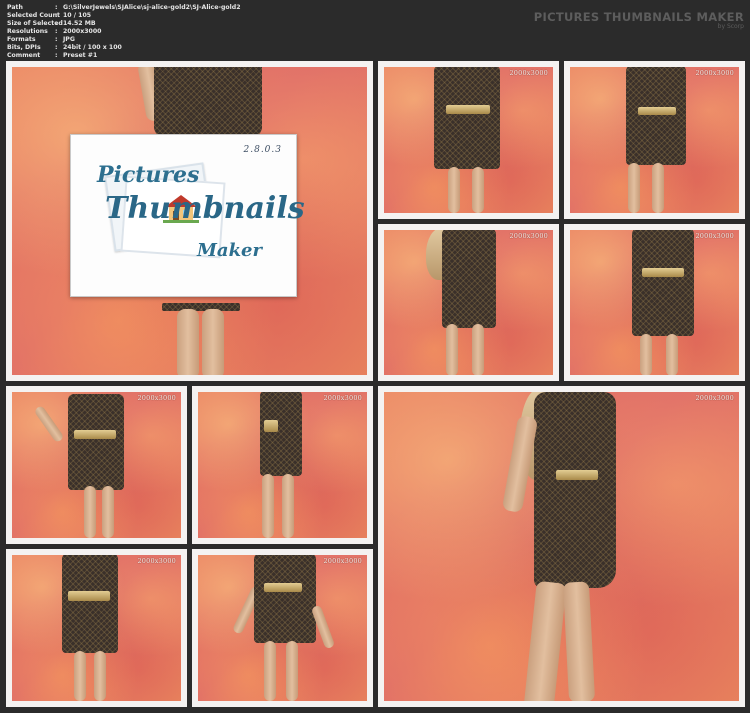 This screenshot has width=750, height=713. What do you see at coordinates (33, 15) in the screenshot?
I see `info-key: Selected Count` at bounding box center [33, 15].